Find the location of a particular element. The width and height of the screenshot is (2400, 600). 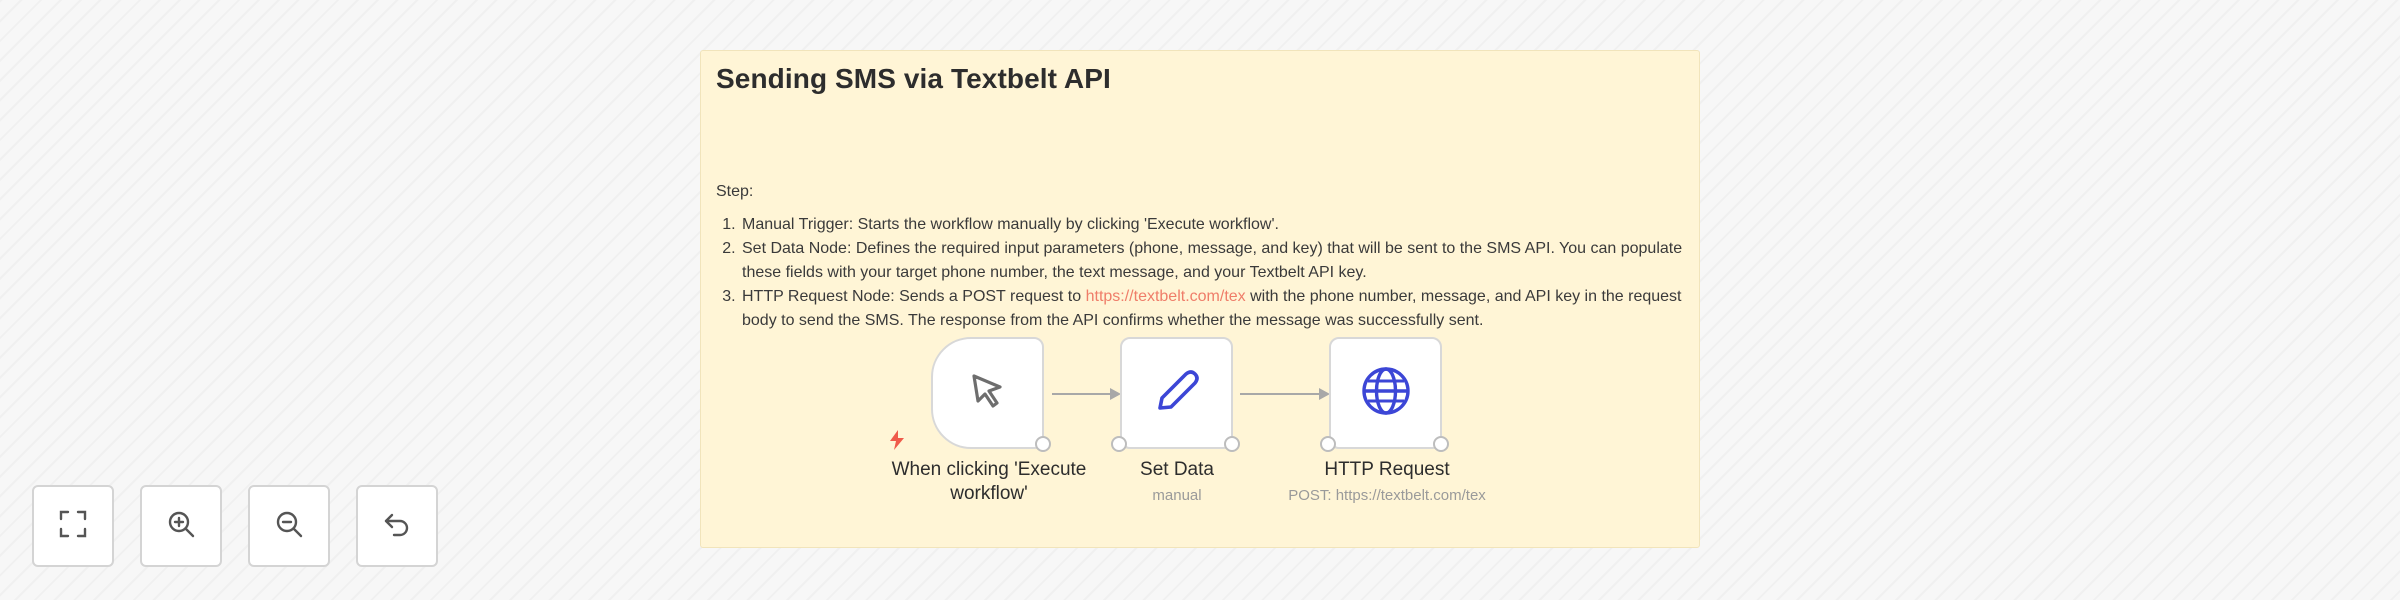

fit-view-button is located at coordinates (73, 526).